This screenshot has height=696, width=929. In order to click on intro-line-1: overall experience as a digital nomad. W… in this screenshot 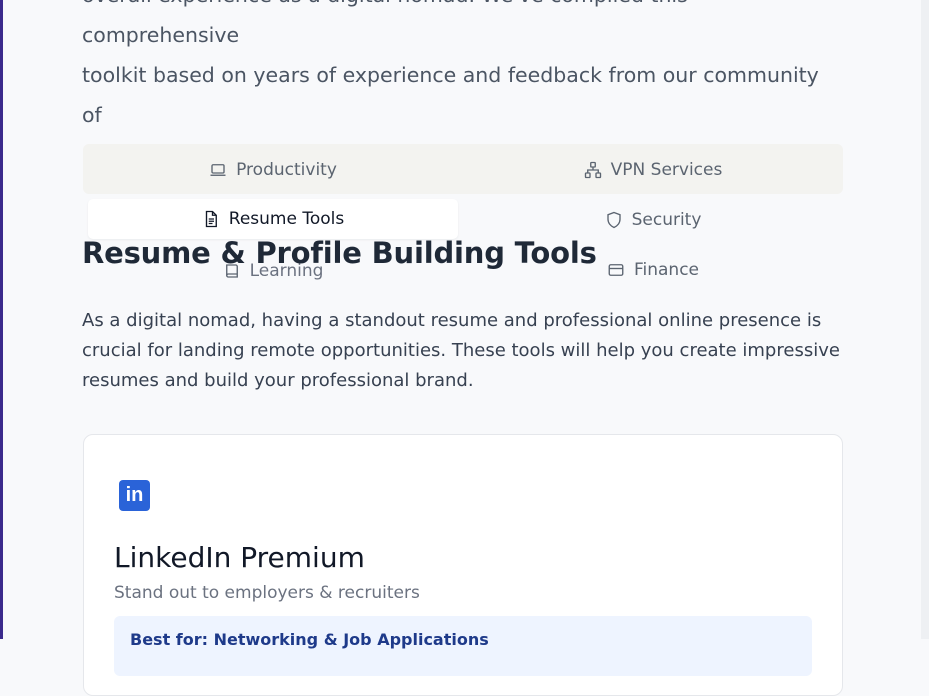, I will do `click(385, 23)`.